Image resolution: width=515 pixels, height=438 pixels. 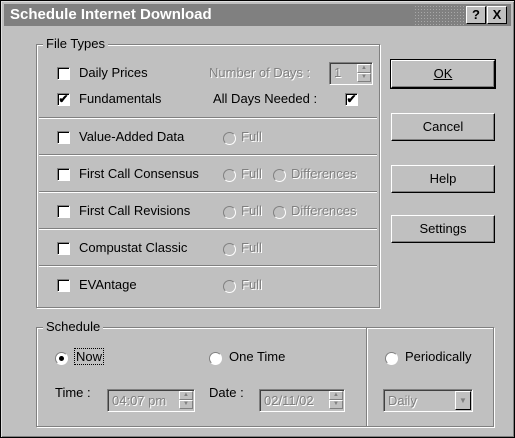 What do you see at coordinates (63, 174) in the screenshot?
I see `first-call-consensus-checkbox` at bounding box center [63, 174].